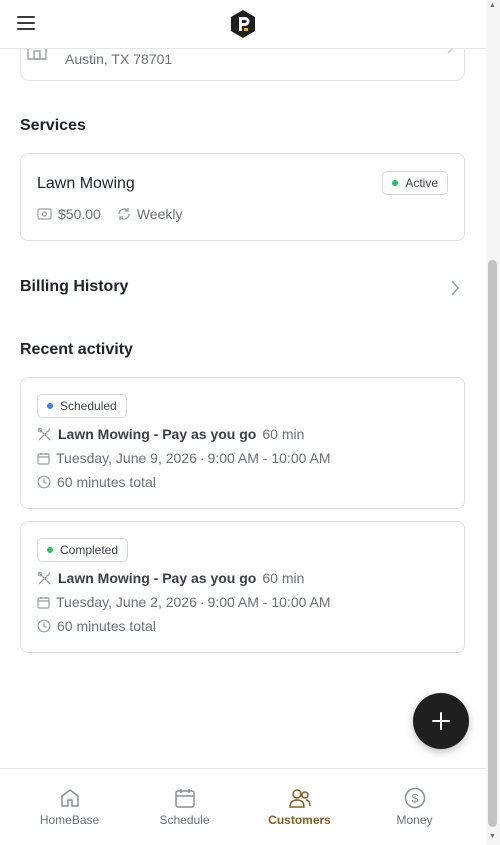 Image resolution: width=500 pixels, height=845 pixels. Describe the element at coordinates (455, 288) in the screenshot. I see `chevron-right-icon` at that location.